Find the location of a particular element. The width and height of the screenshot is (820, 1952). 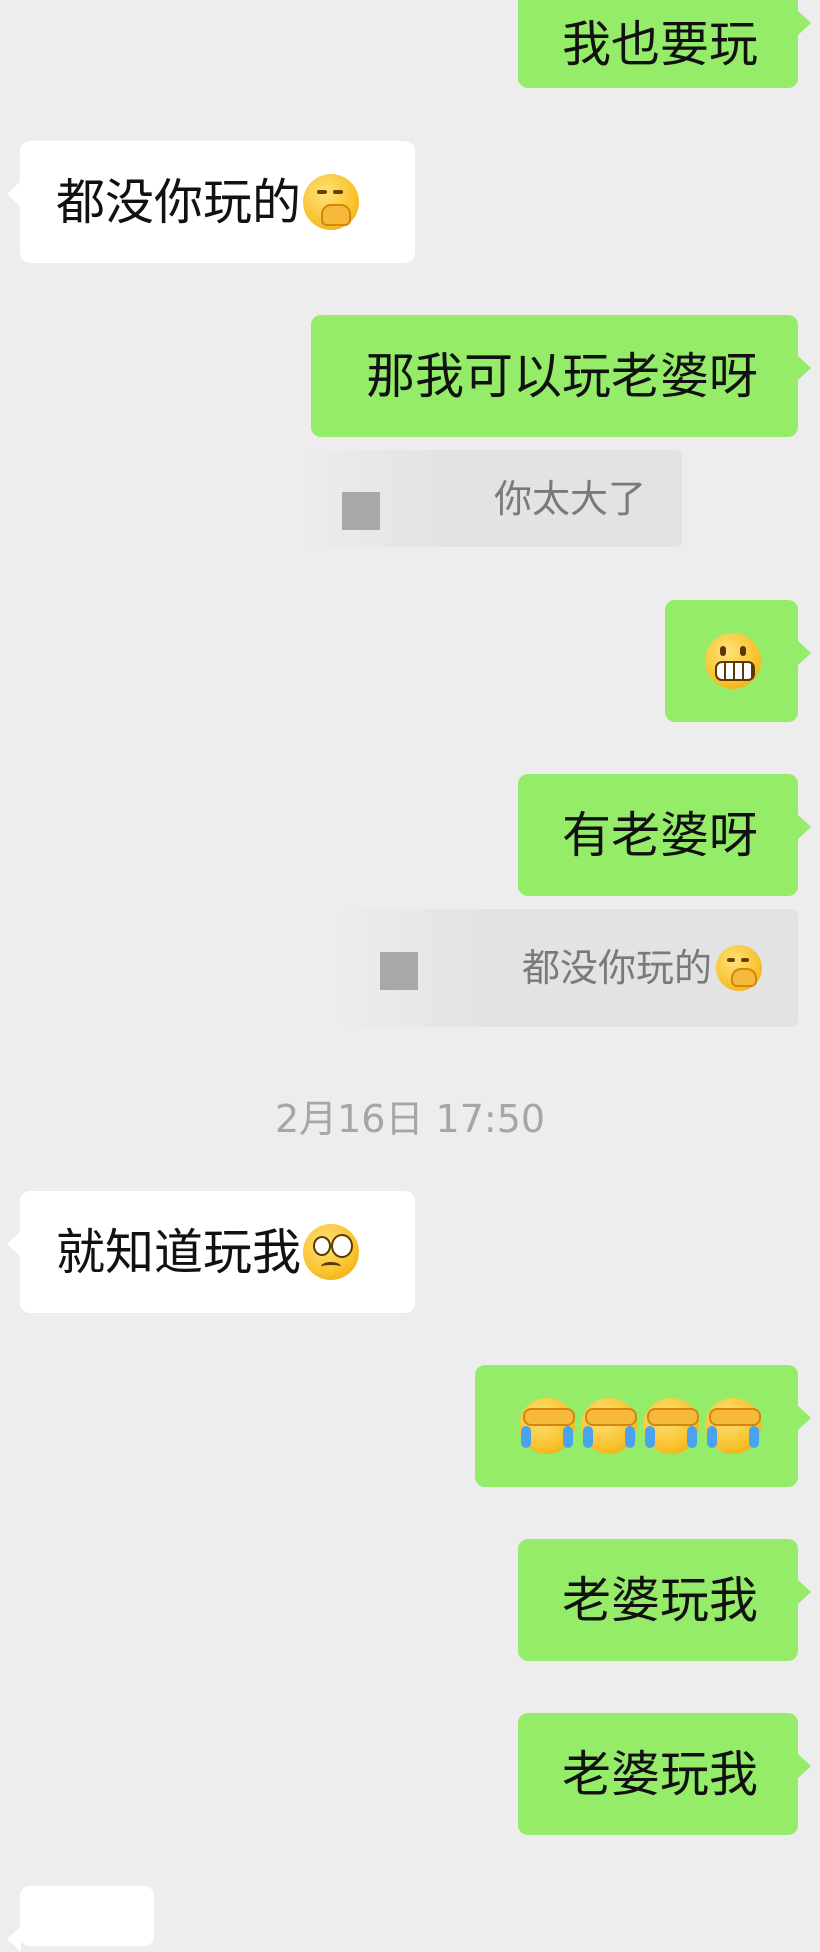

message-text: 那我可以玩老婆呀 is located at coordinates (561, 376).